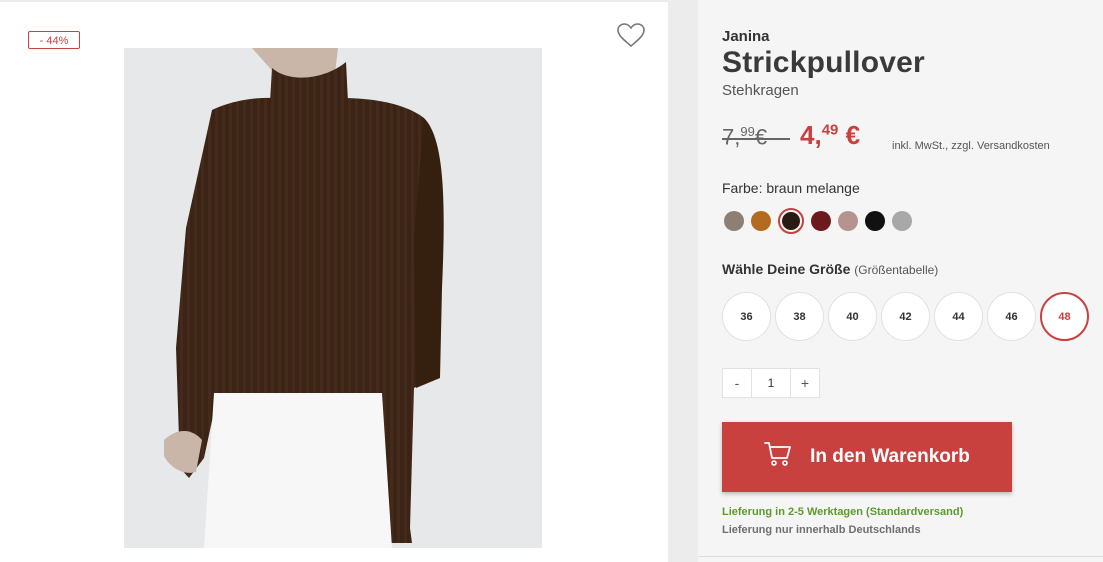  I want to click on size-chart-link: (Größentabelle), so click(896, 270).